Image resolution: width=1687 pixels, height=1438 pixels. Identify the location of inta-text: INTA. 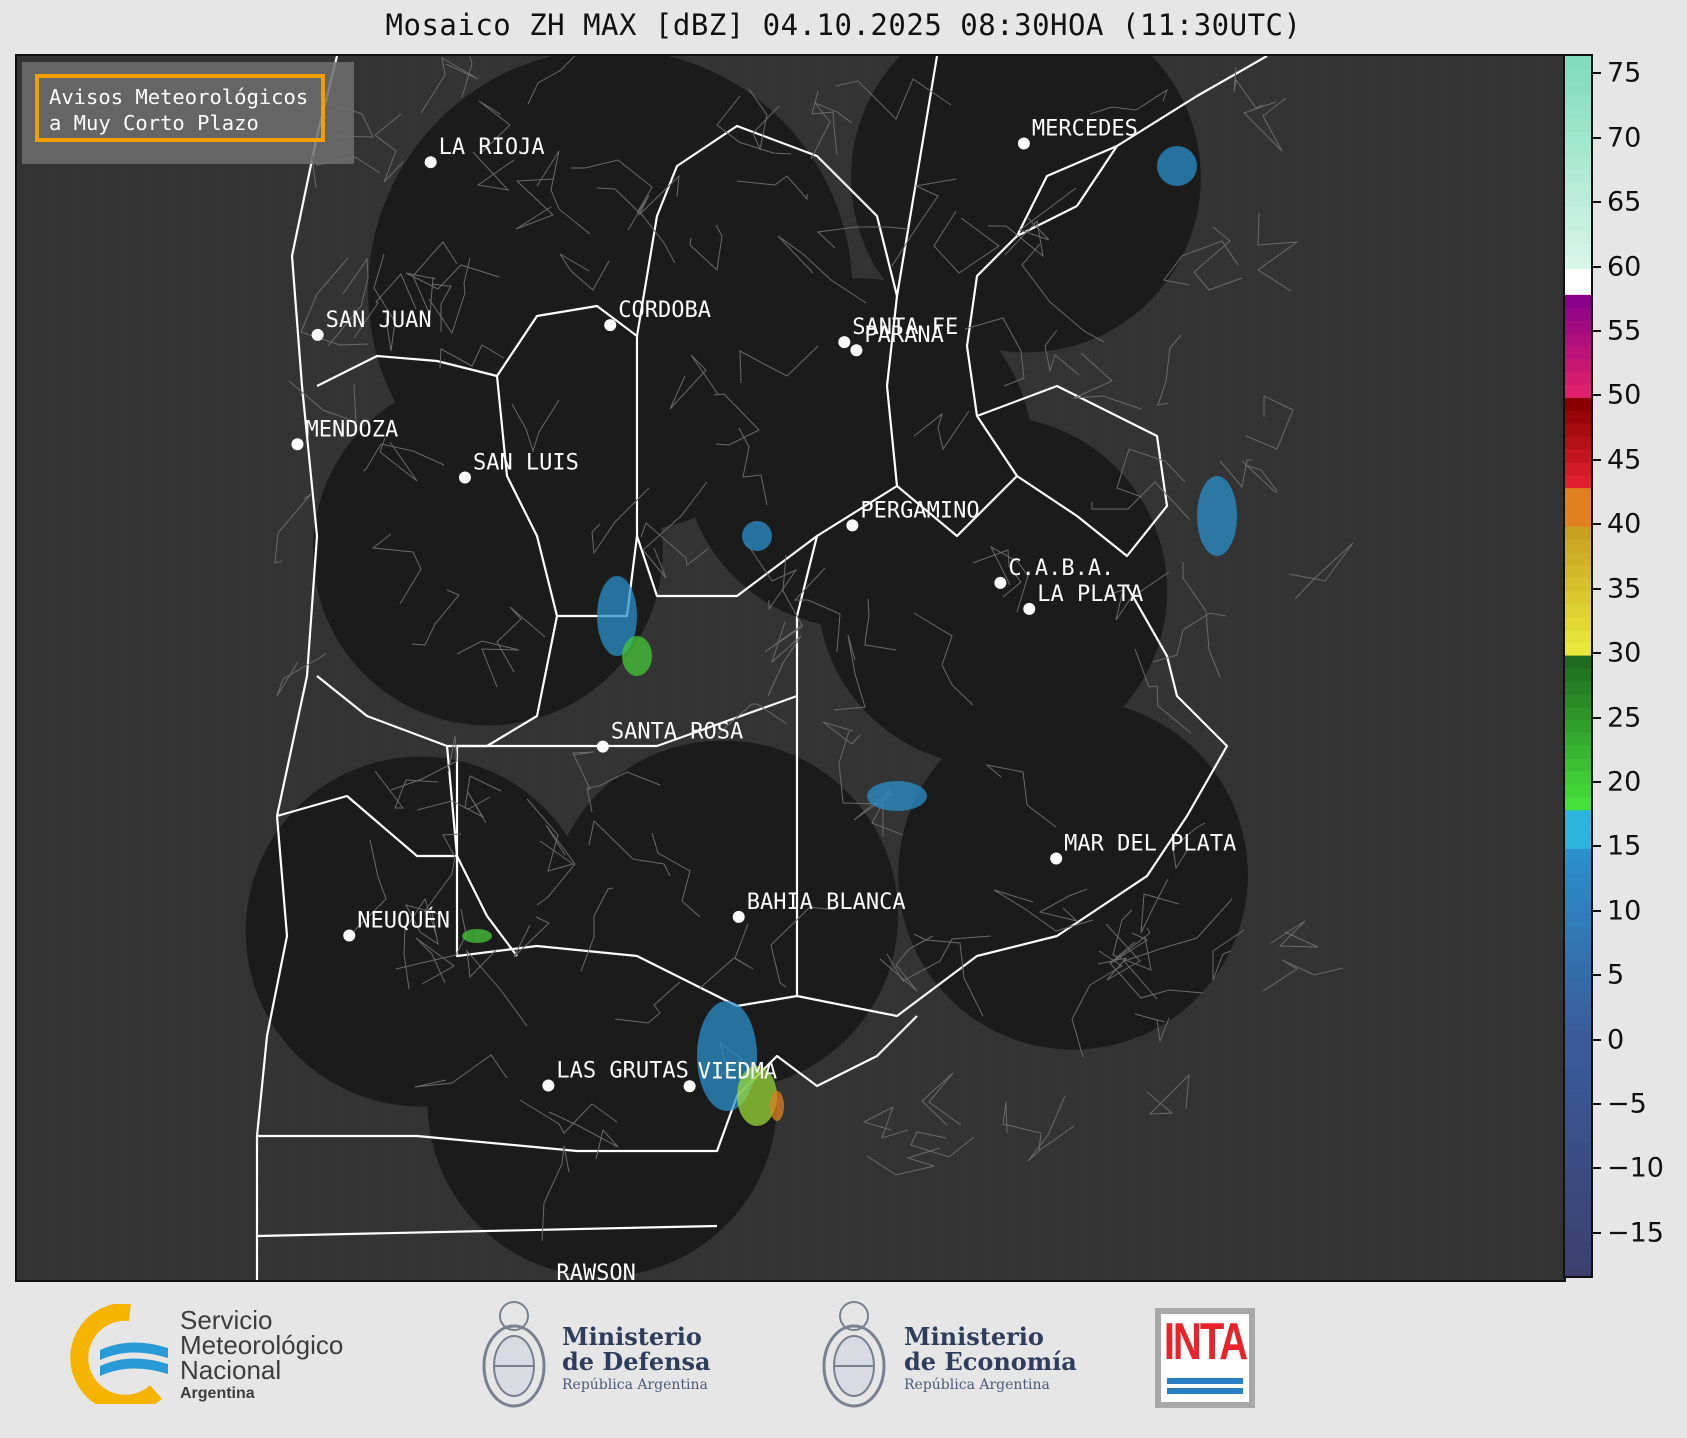
(1205, 1342).